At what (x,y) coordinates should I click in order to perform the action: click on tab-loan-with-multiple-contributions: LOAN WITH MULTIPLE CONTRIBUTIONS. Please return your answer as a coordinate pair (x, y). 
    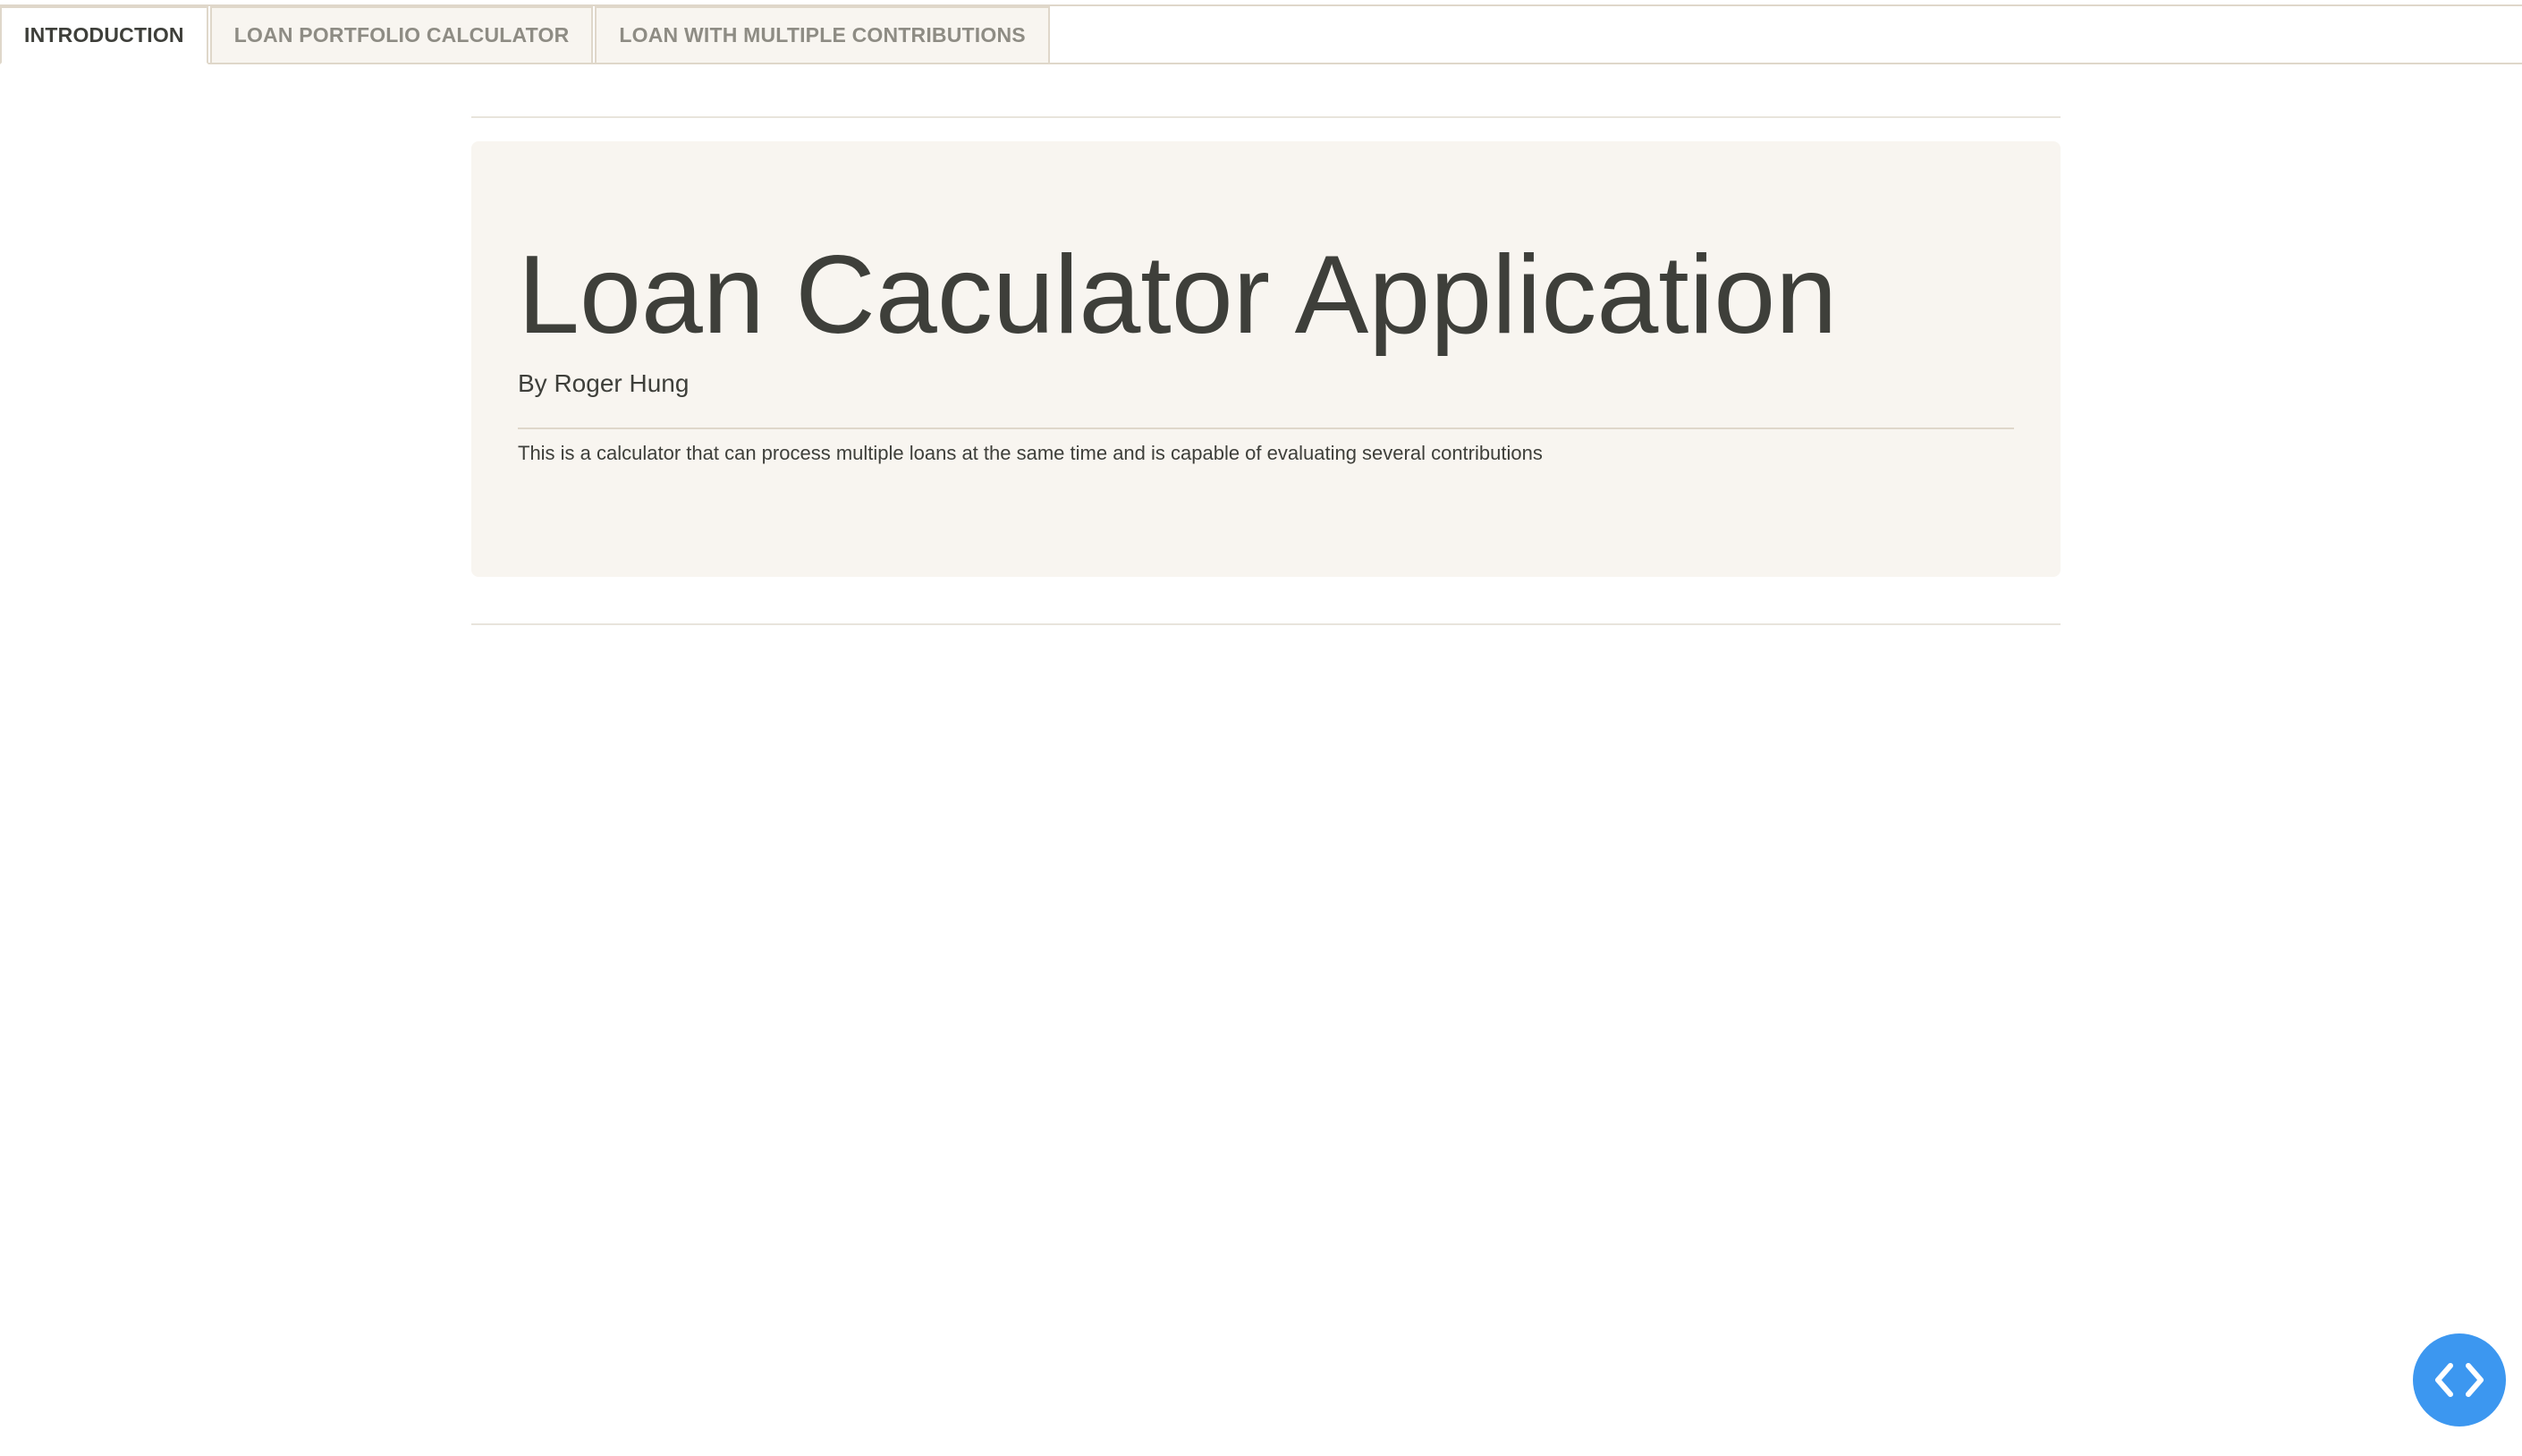
    Looking at the image, I should click on (822, 35).